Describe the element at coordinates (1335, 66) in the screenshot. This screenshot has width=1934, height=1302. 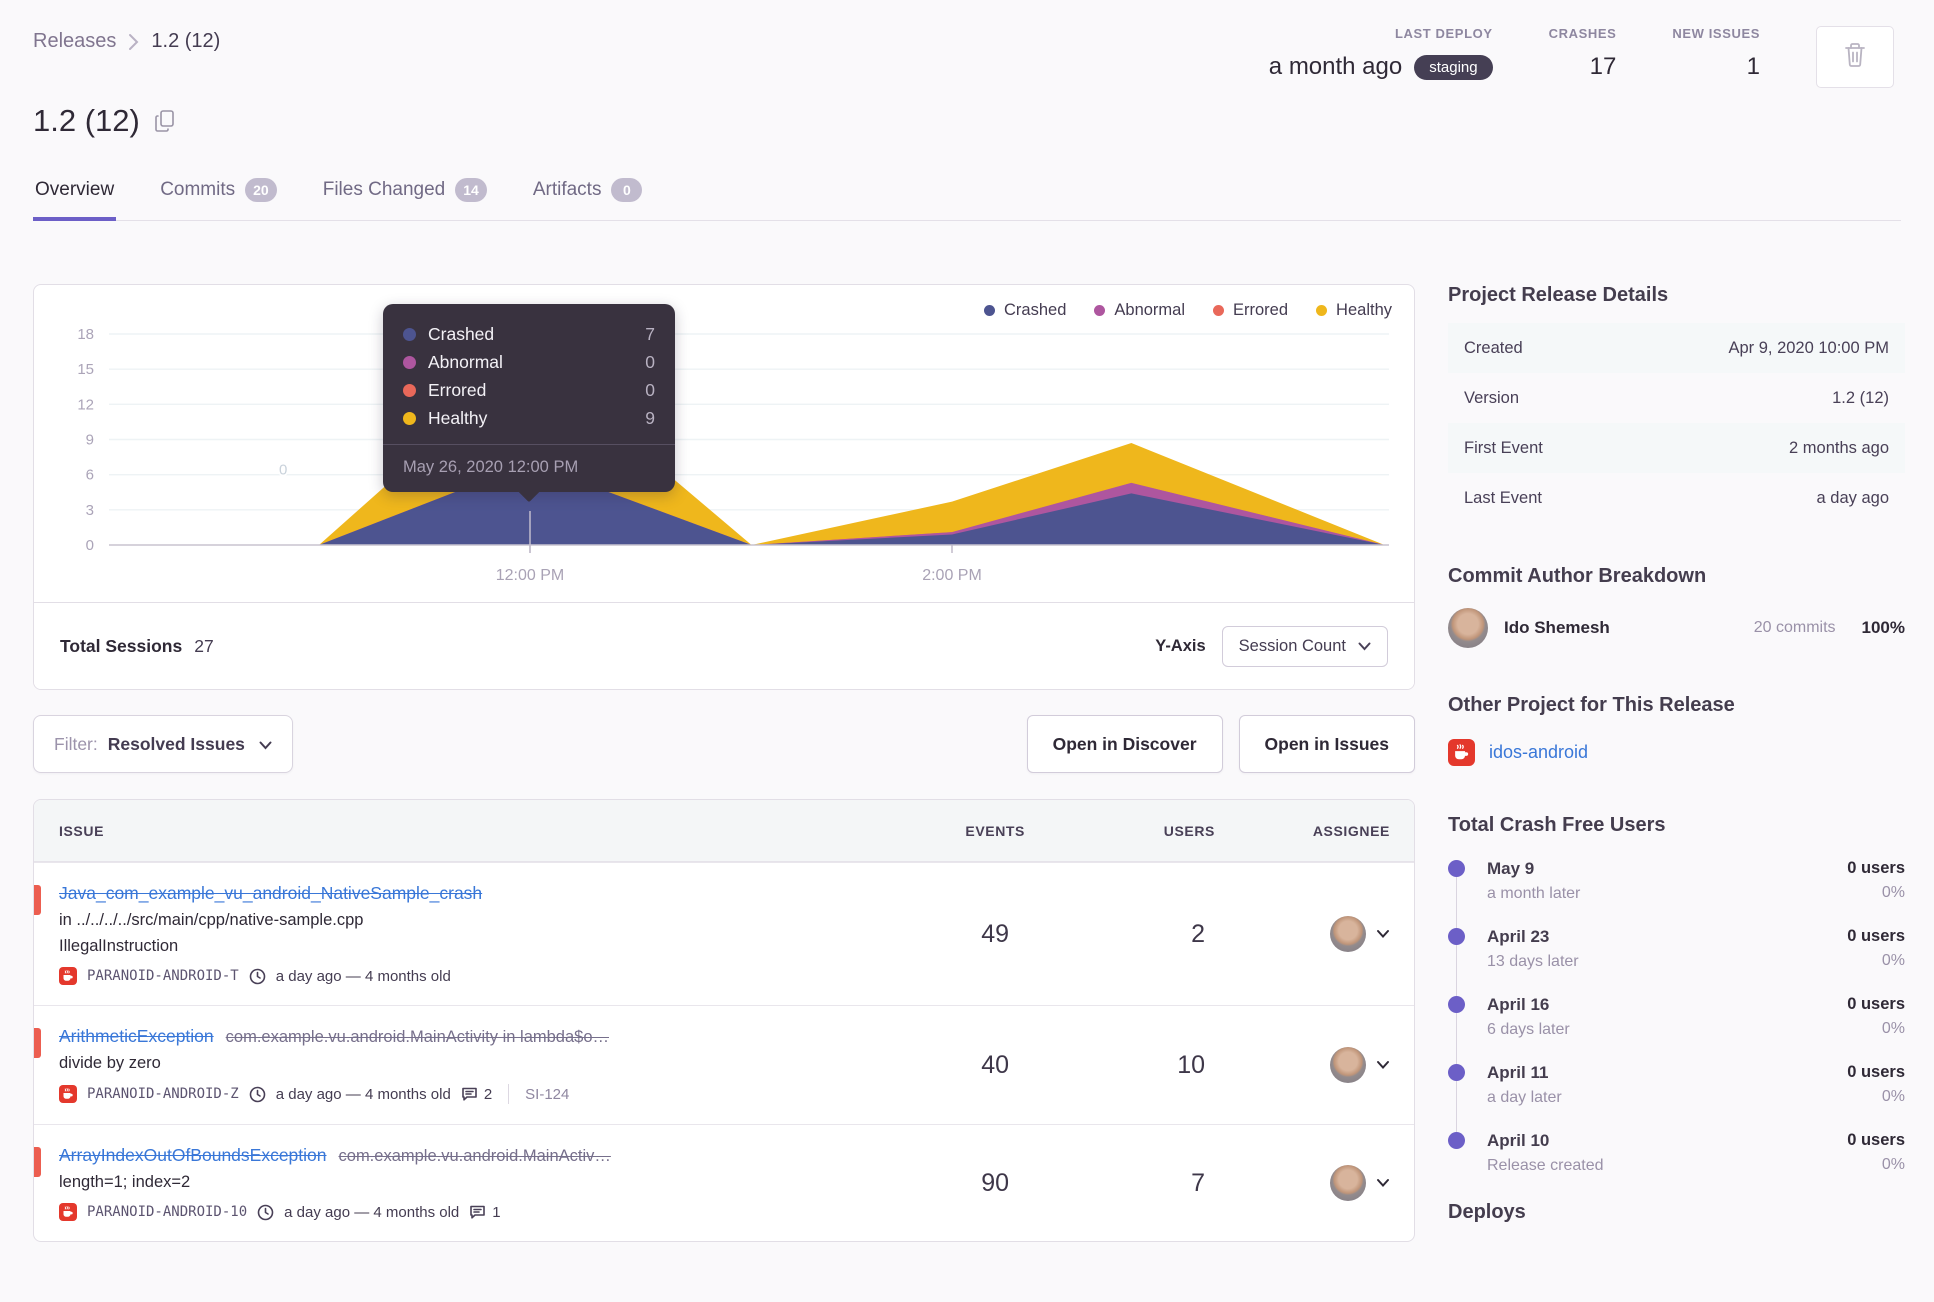
I see `last-deploy-value: a month ago` at that location.